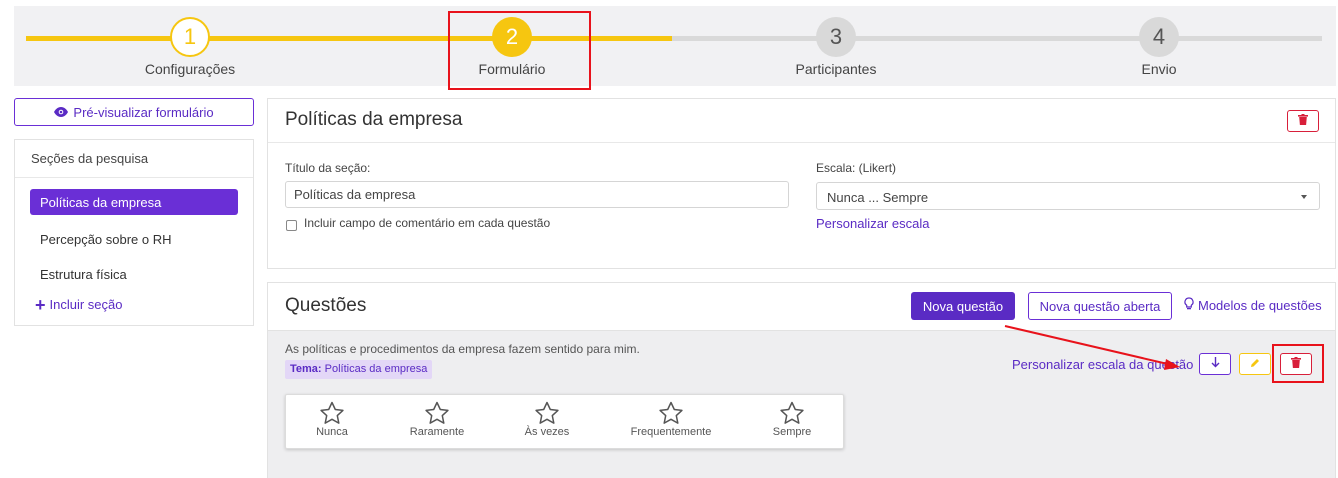 Image resolution: width=1338 pixels, height=478 pixels. I want to click on trash-icon, so click(1303, 121).